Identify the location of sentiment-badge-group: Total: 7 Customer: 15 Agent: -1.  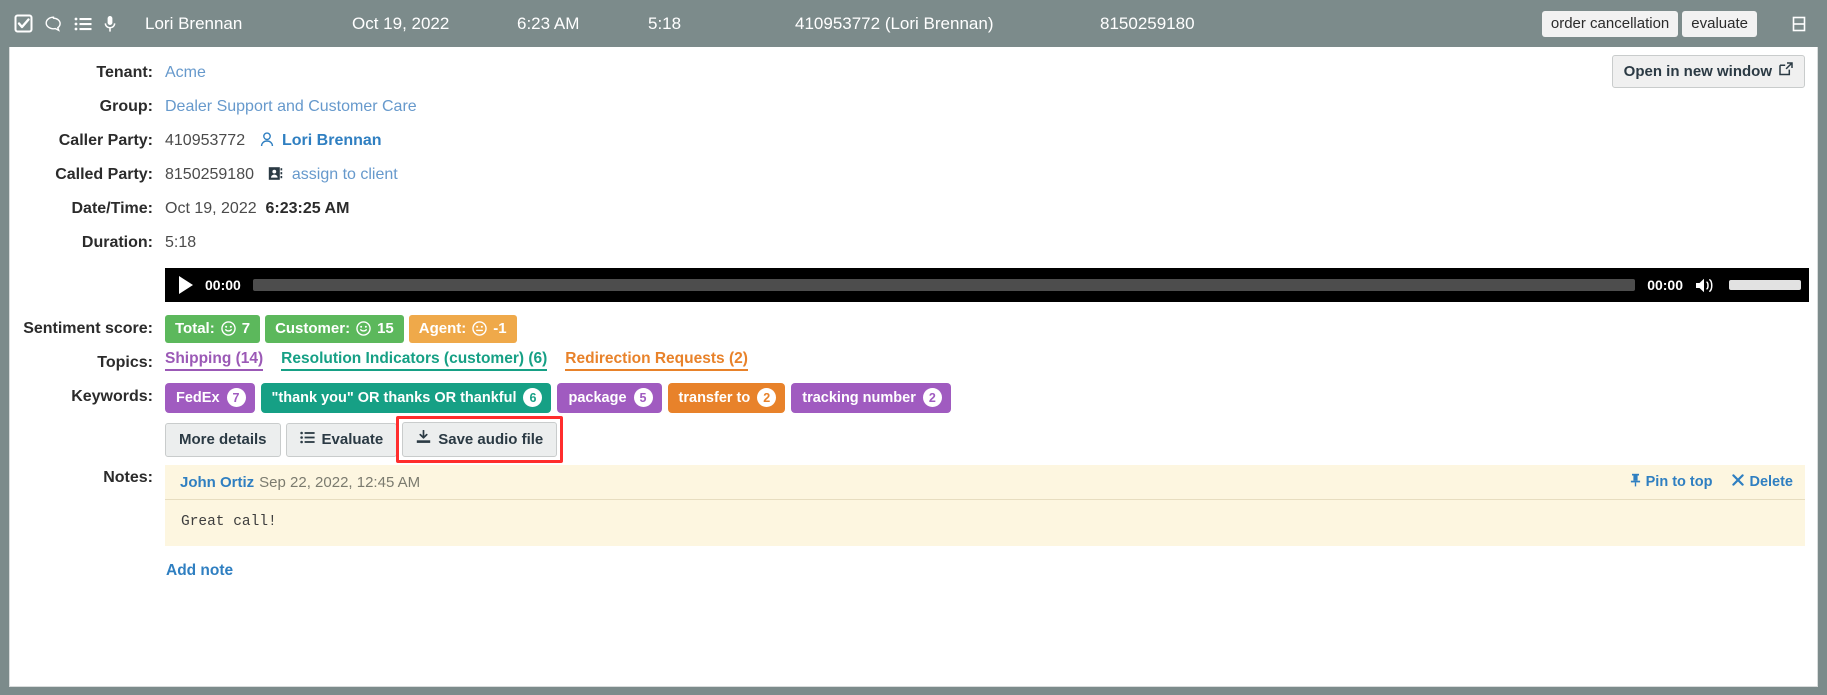
(341, 329).